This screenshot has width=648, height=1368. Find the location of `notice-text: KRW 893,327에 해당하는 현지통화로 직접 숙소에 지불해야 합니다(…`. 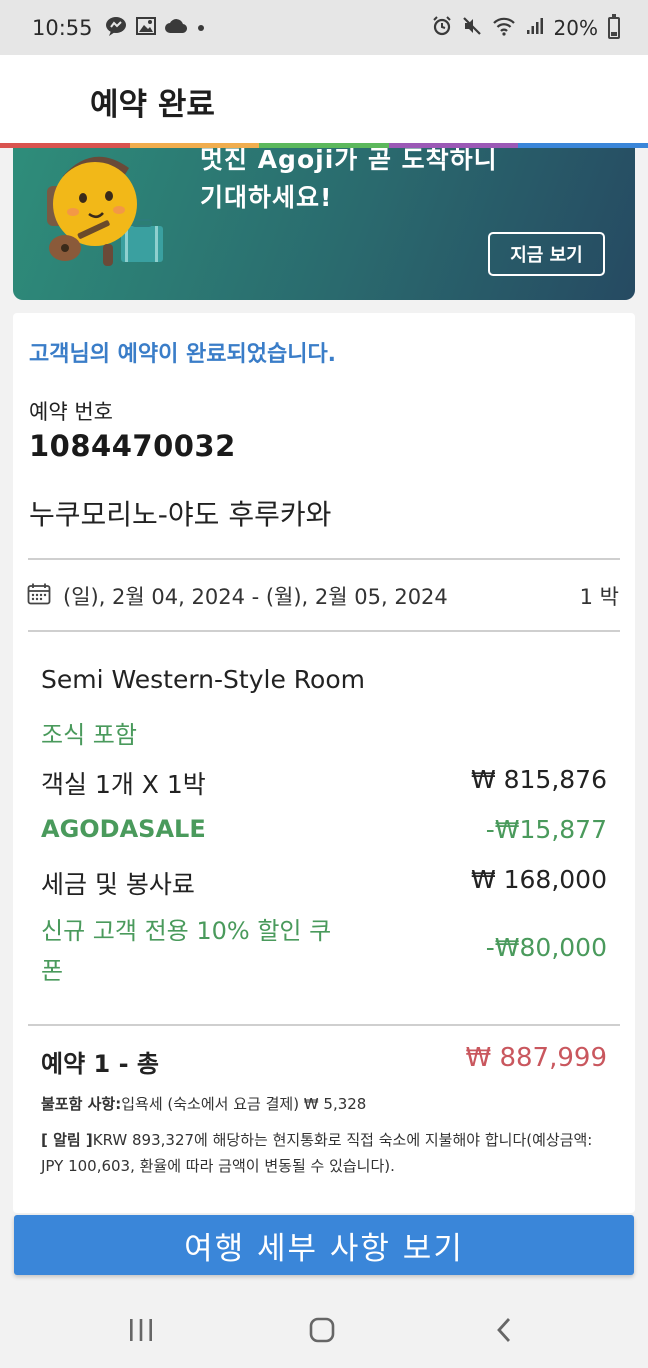

notice-text: KRW 893,327에 해당하는 현지통화로 직접 숙소에 지불해야 합니다(… is located at coordinates (317, 1153).